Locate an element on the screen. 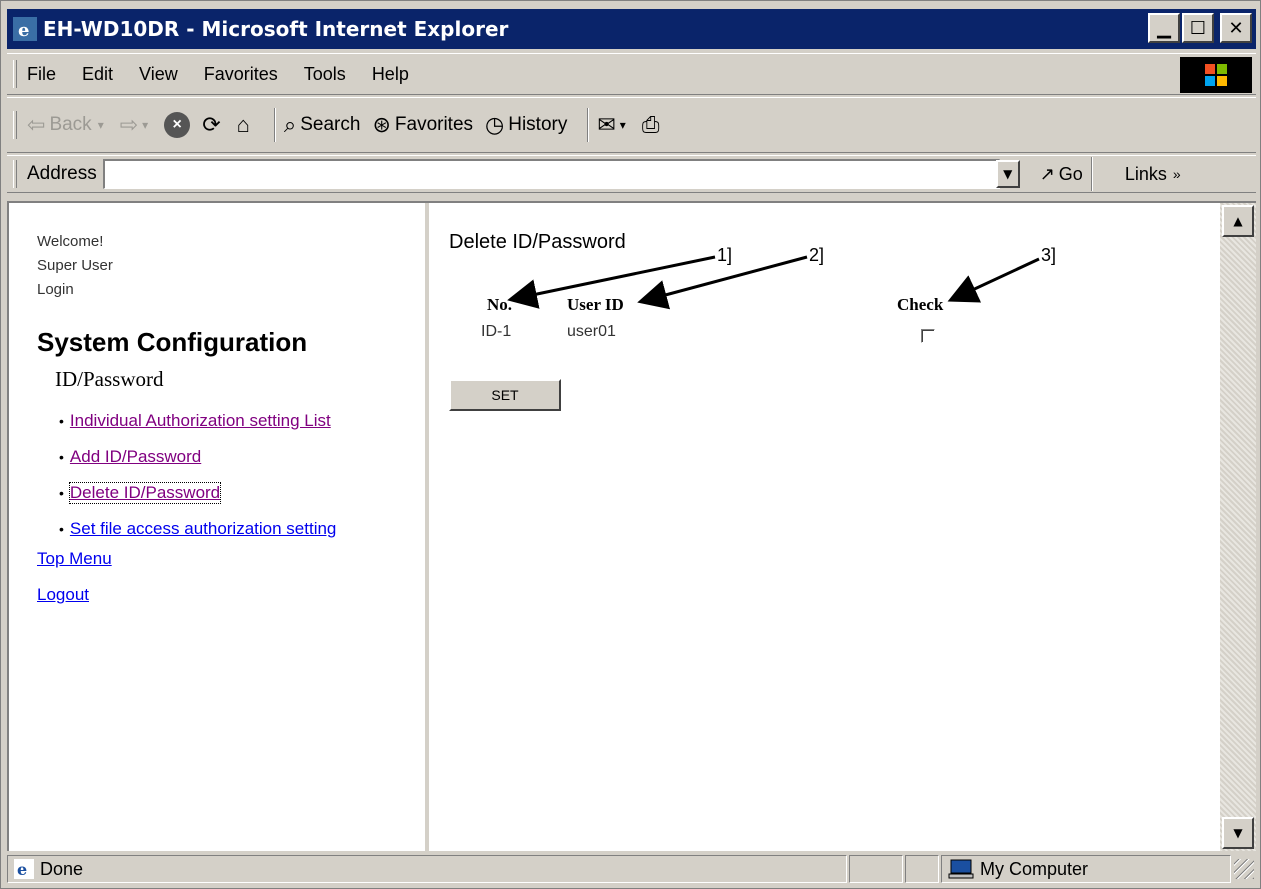 The image size is (1261, 889). addressbar-grip is located at coordinates (15, 174).